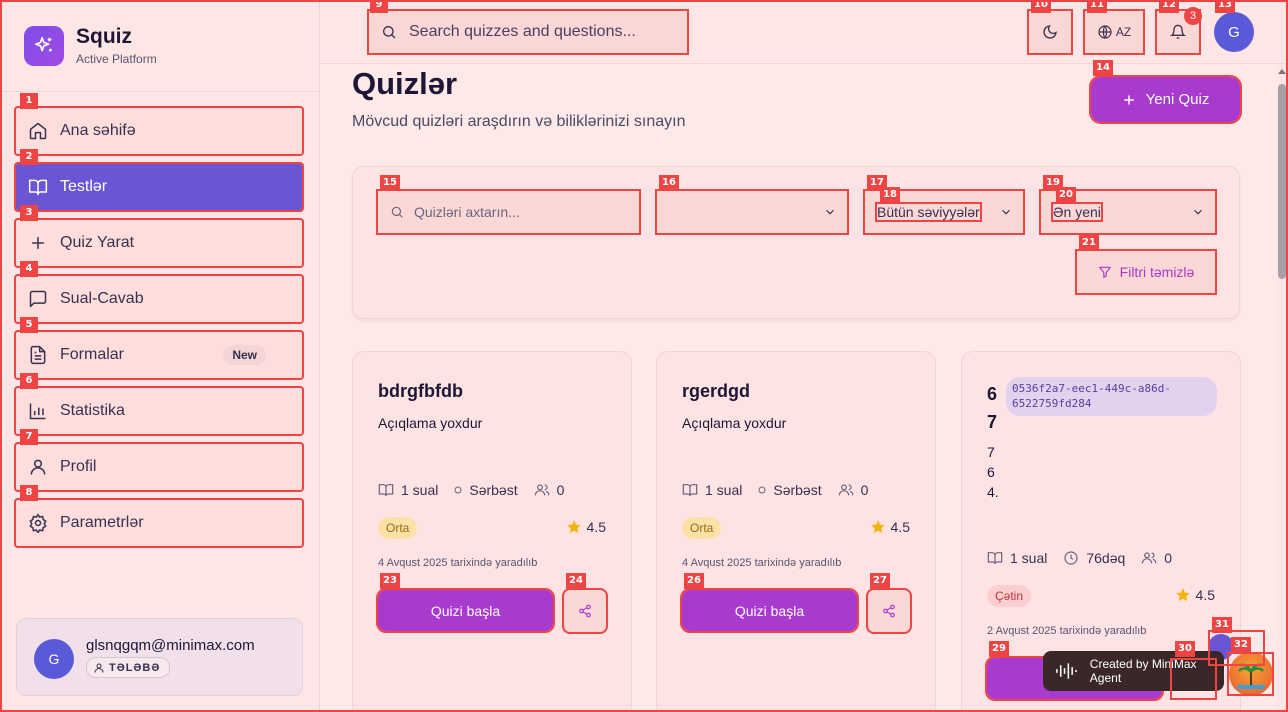  I want to click on sidebar-item-settings: Parametrlər, so click(159, 523).